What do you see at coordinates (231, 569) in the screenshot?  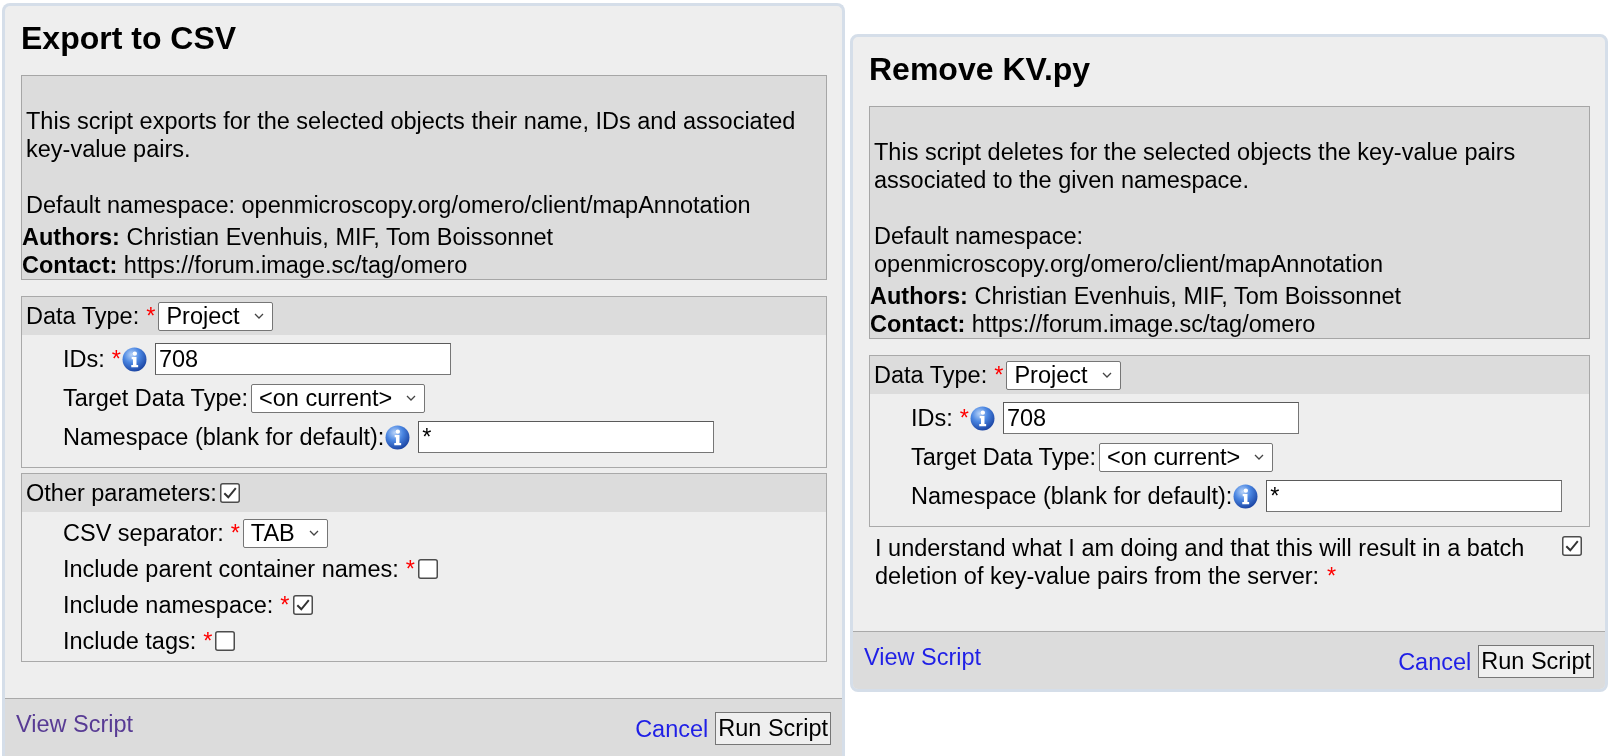 I see `field-label: Include parent container names:` at bounding box center [231, 569].